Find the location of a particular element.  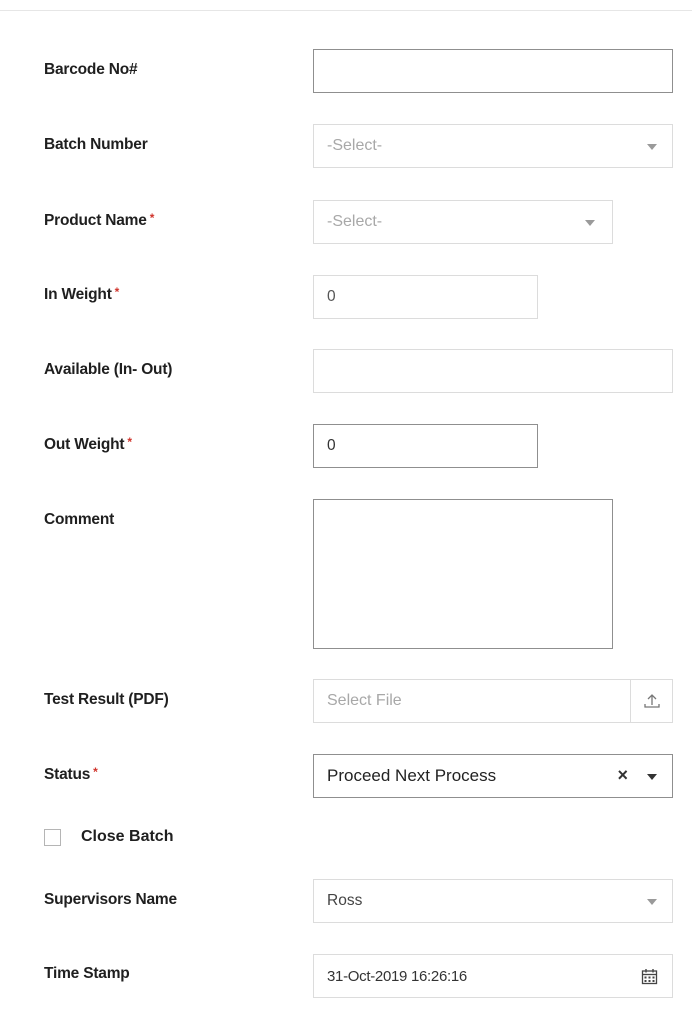

out-weight-label: Out Weight * is located at coordinates (88, 444).